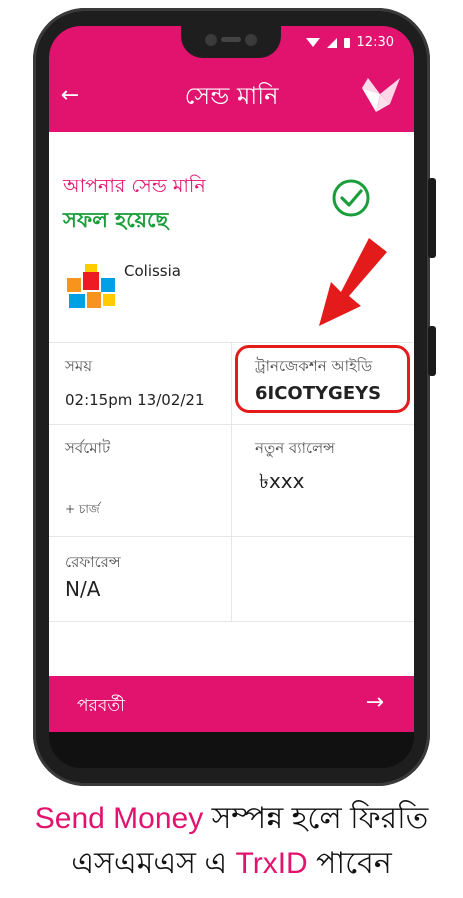  Describe the element at coordinates (331, 42) in the screenshot. I see `signal-icon` at that location.